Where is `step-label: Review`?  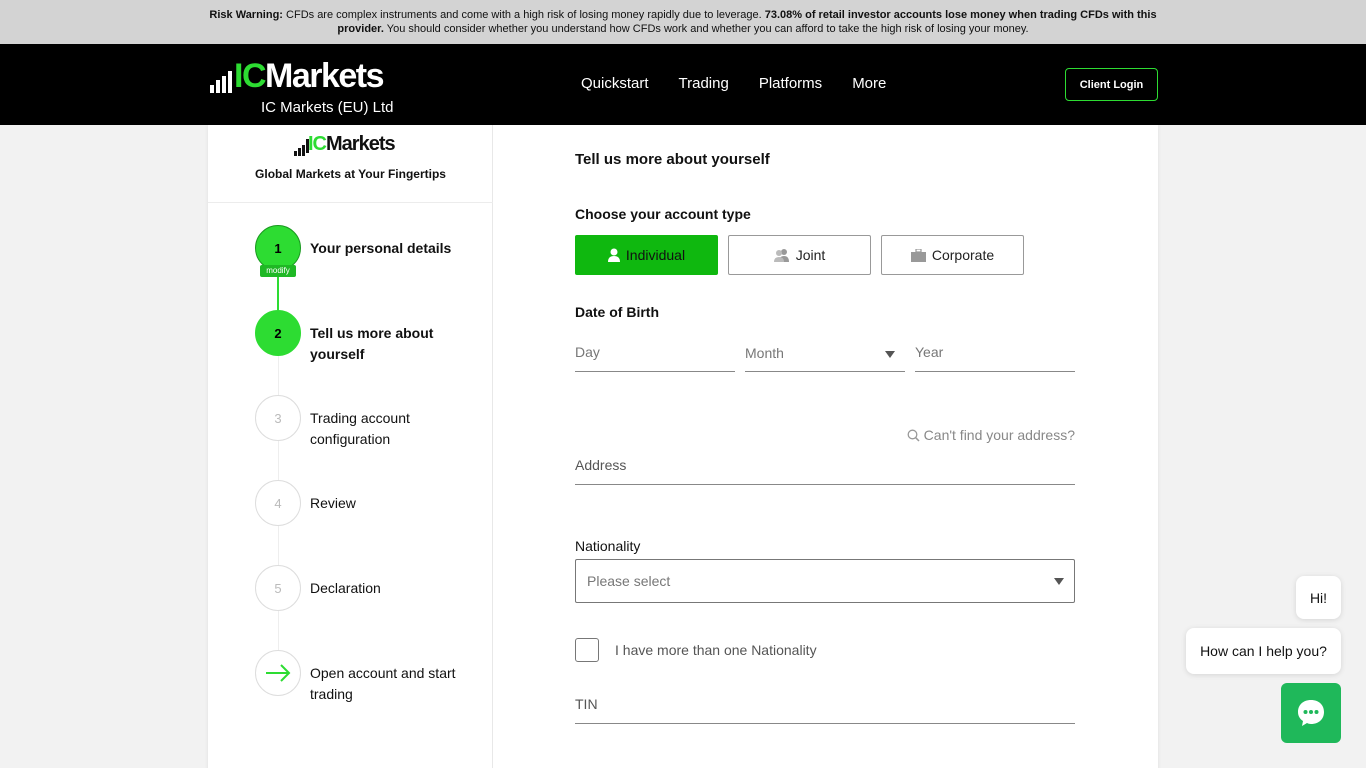
step-label: Review is located at coordinates (333, 503).